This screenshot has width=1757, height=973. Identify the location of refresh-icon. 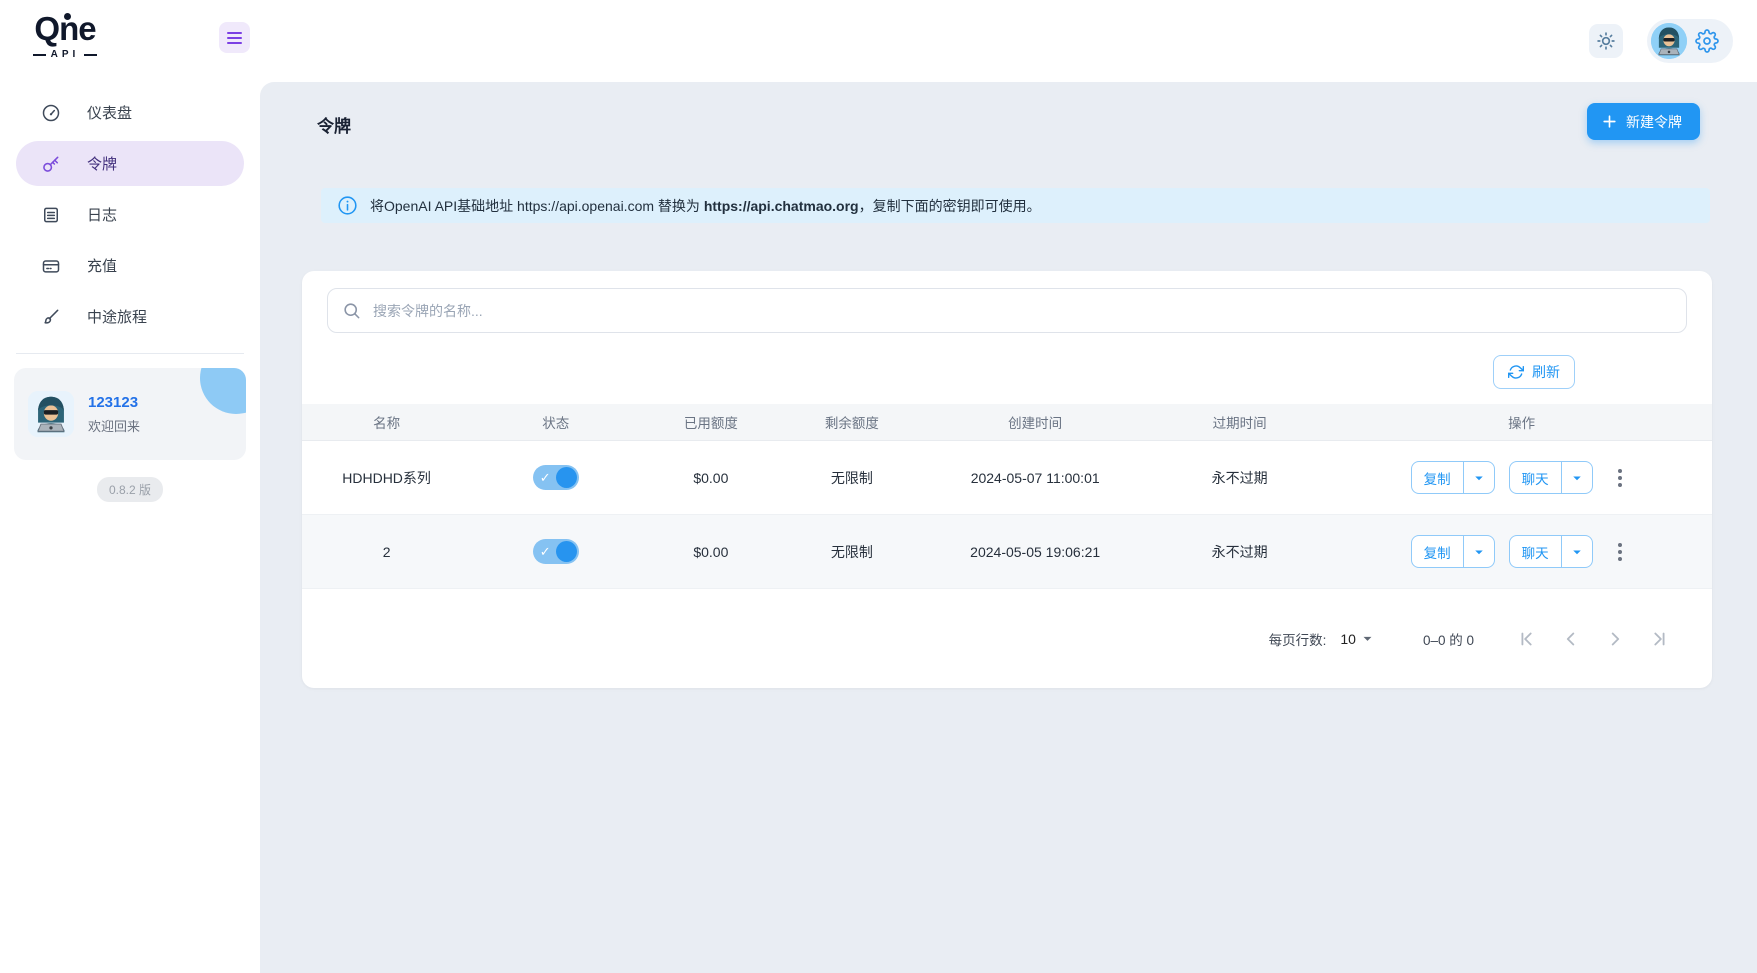
(1516, 372).